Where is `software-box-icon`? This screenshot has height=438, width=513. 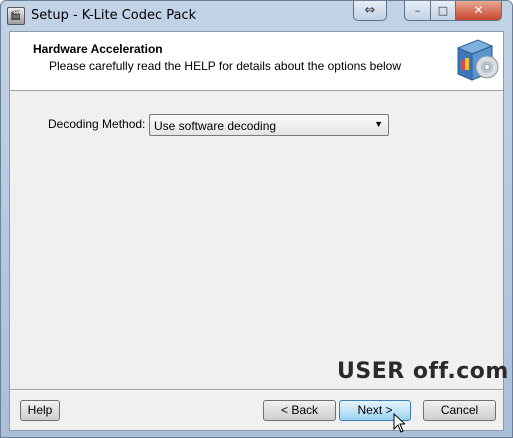
software-box-icon is located at coordinates (477, 60).